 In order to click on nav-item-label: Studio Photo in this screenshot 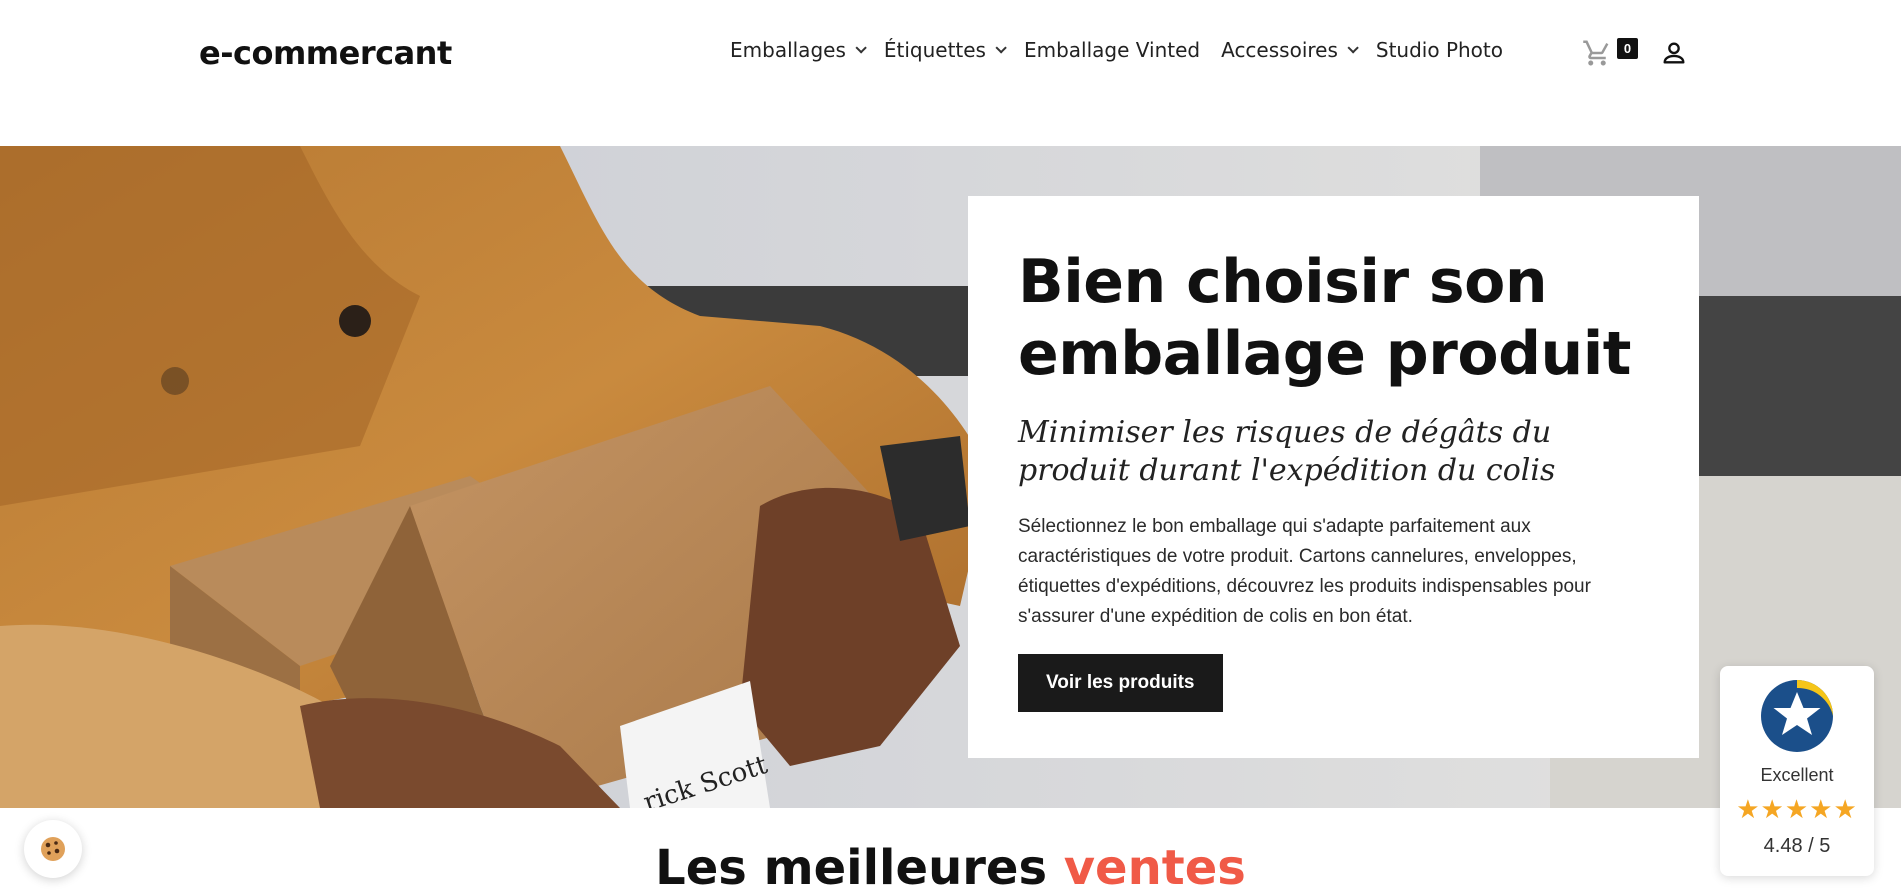, I will do `click(1439, 50)`.